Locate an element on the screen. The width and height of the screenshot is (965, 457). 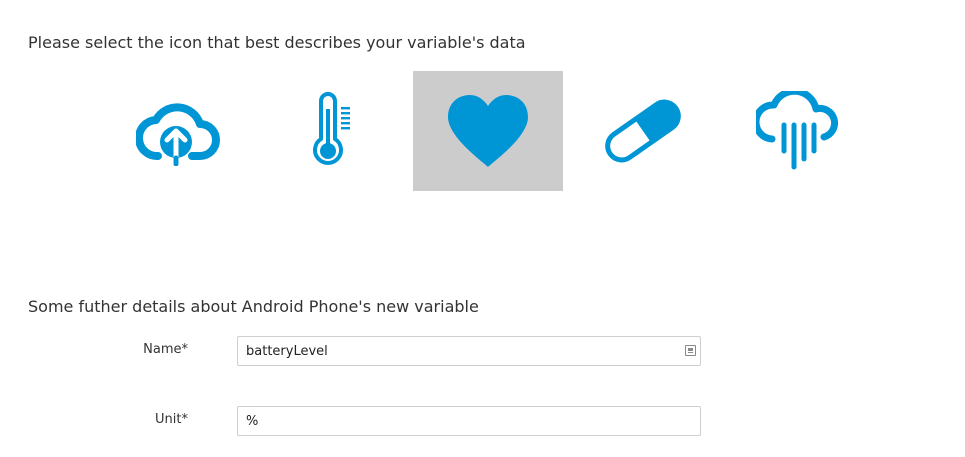
name-field is located at coordinates (469, 351).